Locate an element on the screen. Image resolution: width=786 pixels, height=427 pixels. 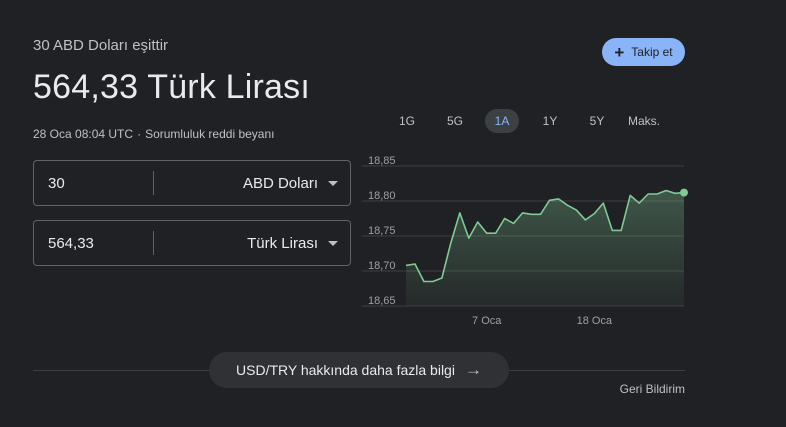
timestamp-line: 28 Oca 08:04 UTC · Sorumluluk reddi beyanı is located at coordinates (153, 134).